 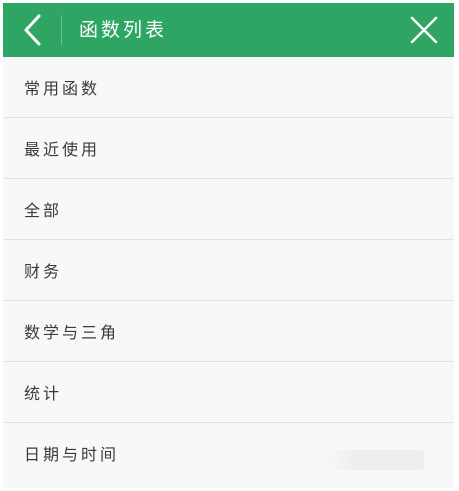 I want to click on list-item-finance: 财务, so click(x=228, y=270).